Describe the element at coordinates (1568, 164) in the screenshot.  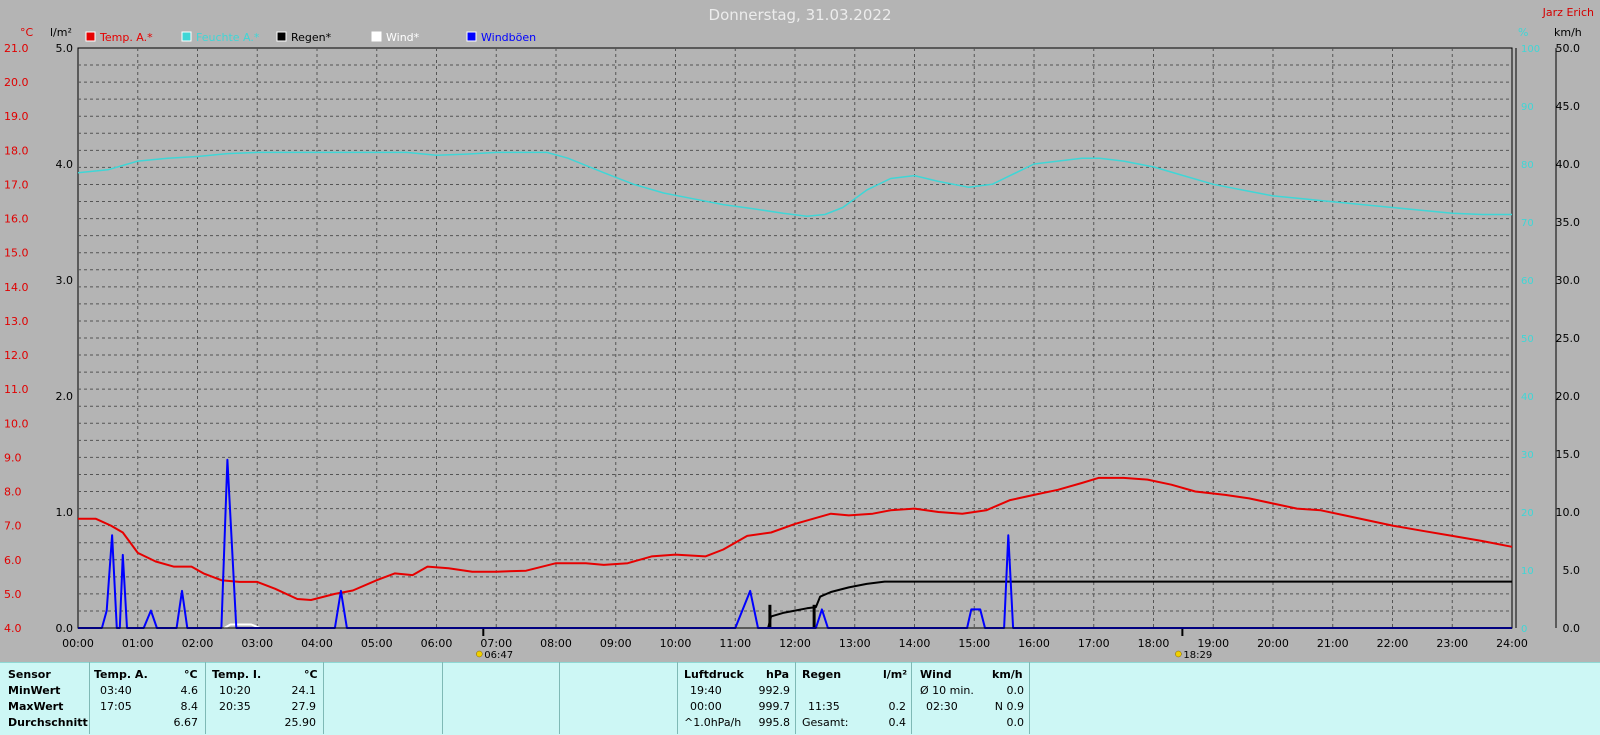
I see `wind-axis-tick: 40.0` at that location.